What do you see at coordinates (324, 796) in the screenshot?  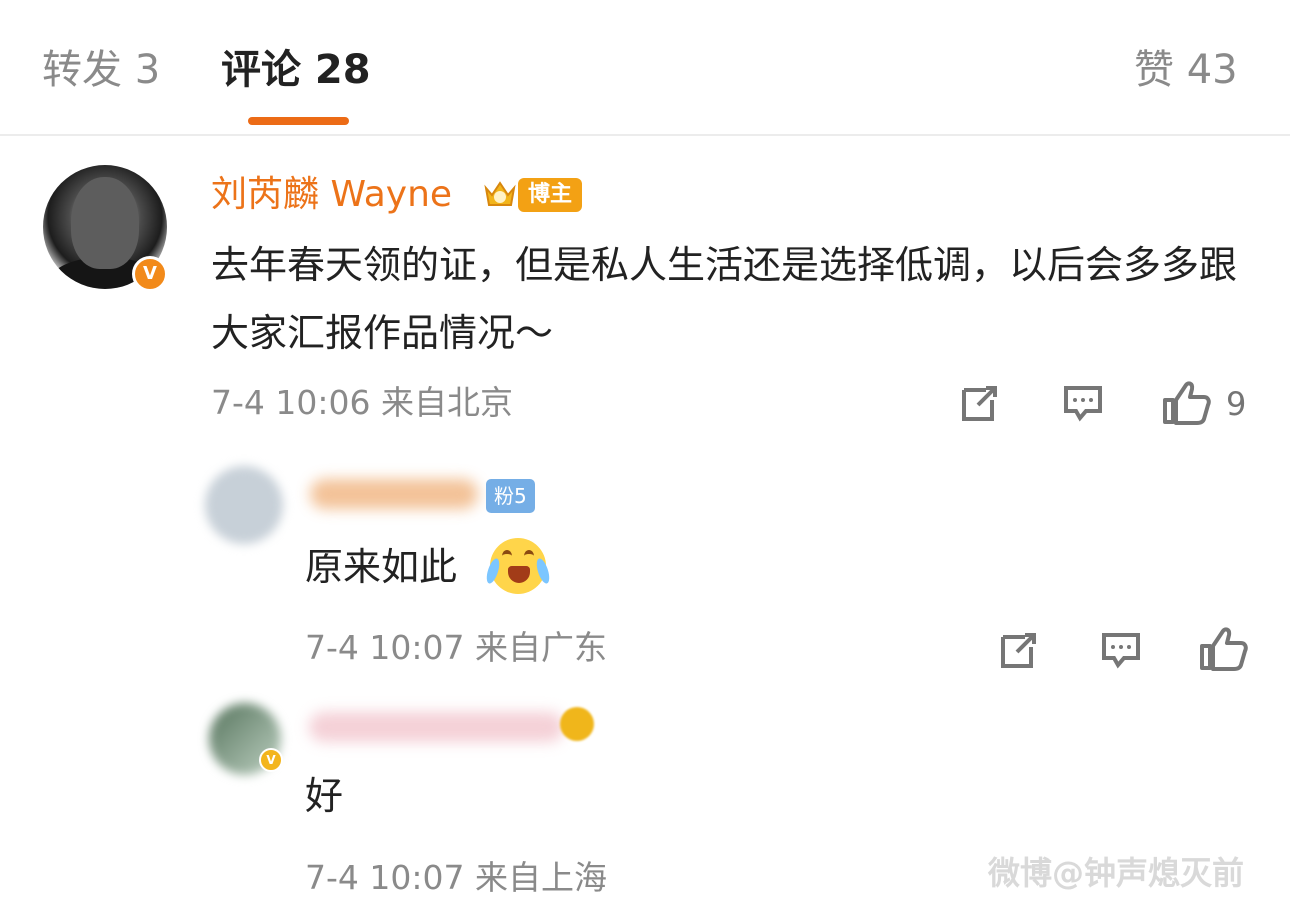 I see `reply-text: 好` at bounding box center [324, 796].